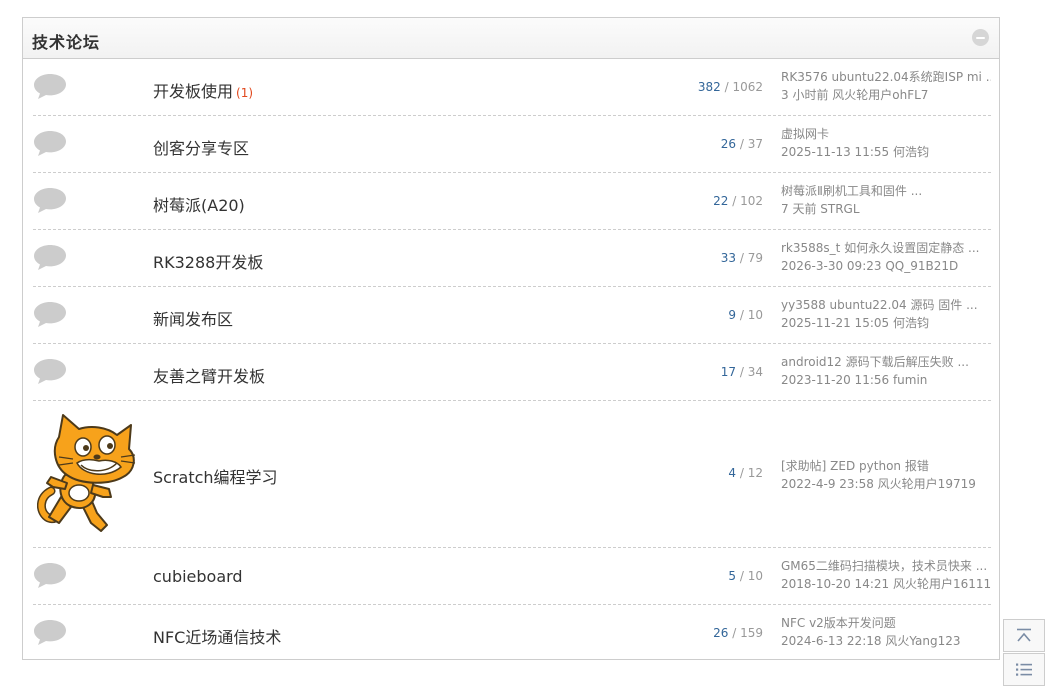 The image size is (1051, 687). I want to click on collapse-minus-icon, so click(980, 37).